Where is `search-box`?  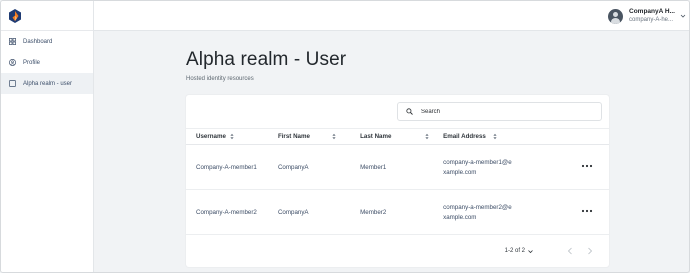
search-box is located at coordinates (499, 111).